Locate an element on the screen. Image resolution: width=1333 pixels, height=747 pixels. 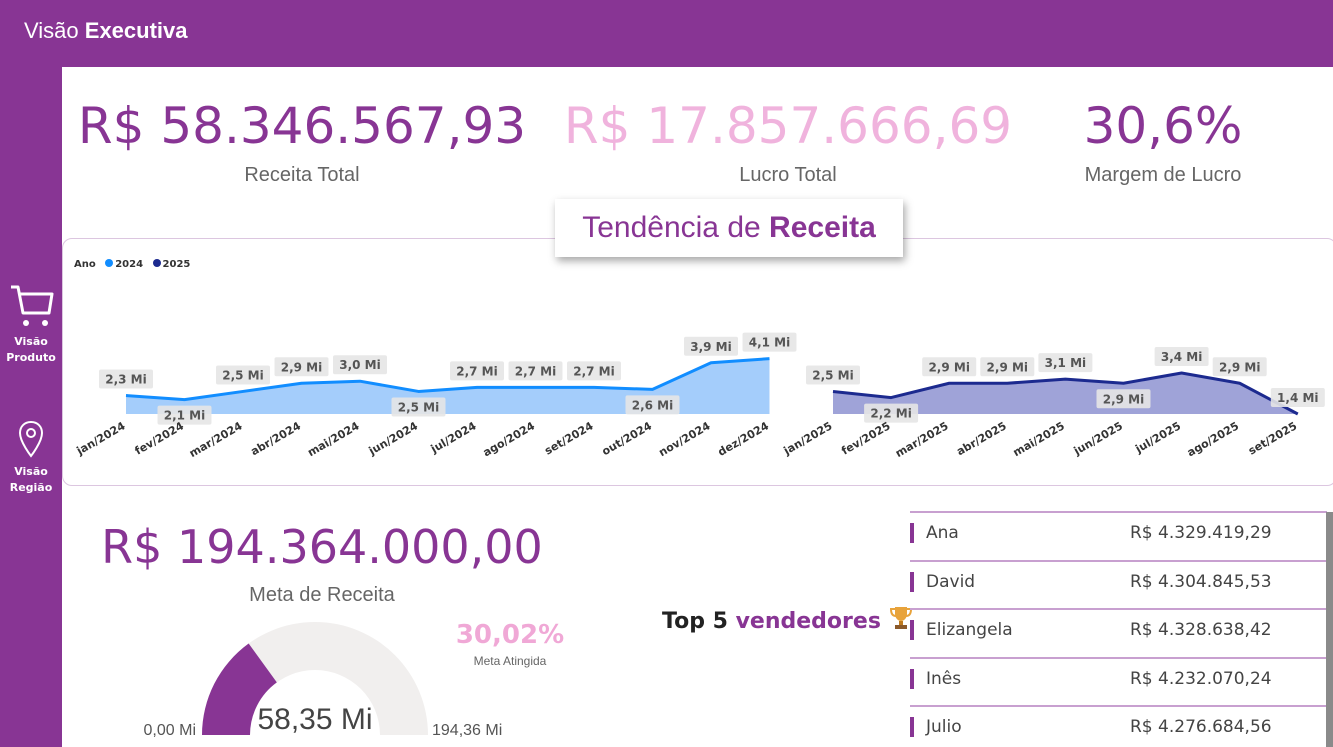
seller-amount: R$ 4.328.638,42 is located at coordinates (1201, 630).